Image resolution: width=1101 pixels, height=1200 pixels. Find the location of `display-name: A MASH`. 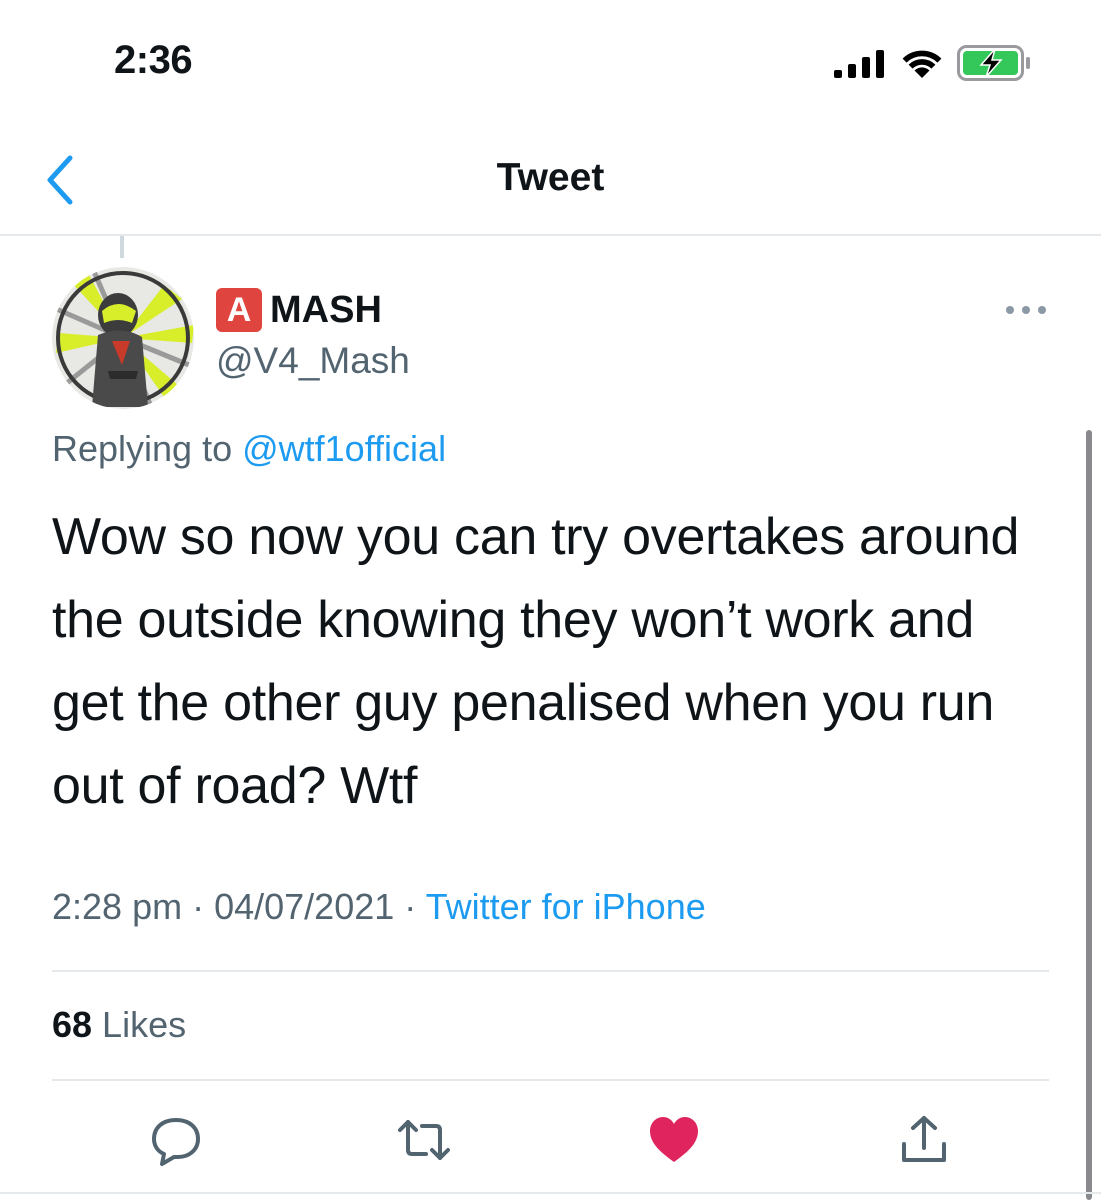

display-name: A MASH is located at coordinates (313, 310).